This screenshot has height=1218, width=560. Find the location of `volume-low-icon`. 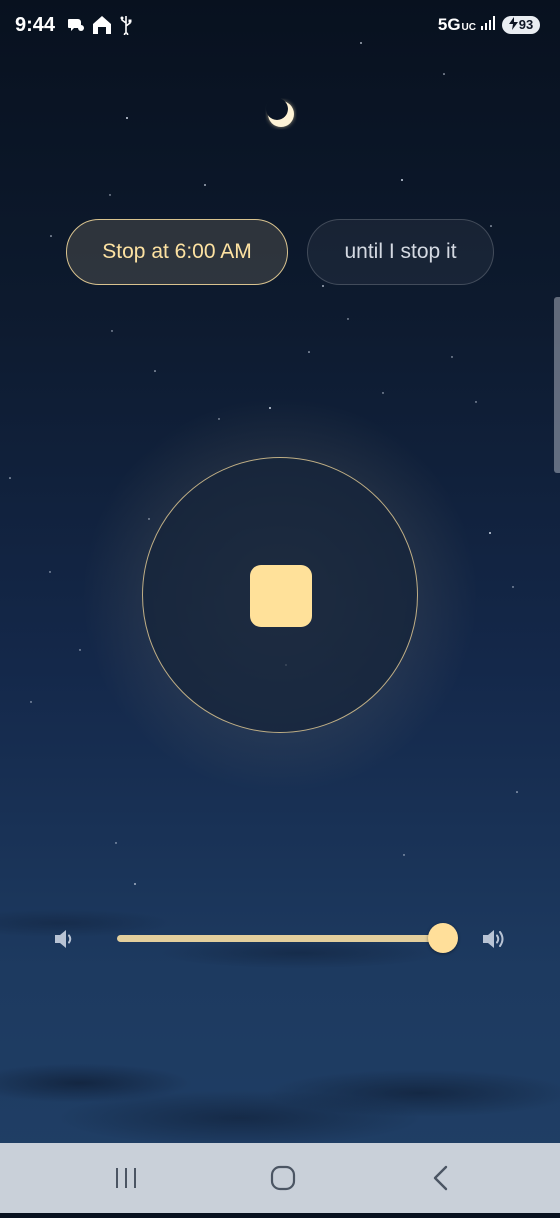

volume-low-icon is located at coordinates (66, 939).